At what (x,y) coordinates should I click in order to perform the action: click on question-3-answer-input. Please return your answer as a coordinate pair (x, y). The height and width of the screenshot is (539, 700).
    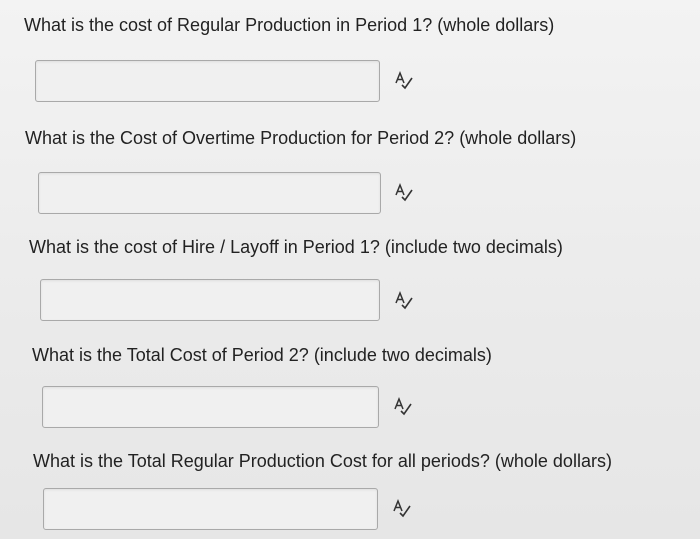
    Looking at the image, I should click on (210, 300).